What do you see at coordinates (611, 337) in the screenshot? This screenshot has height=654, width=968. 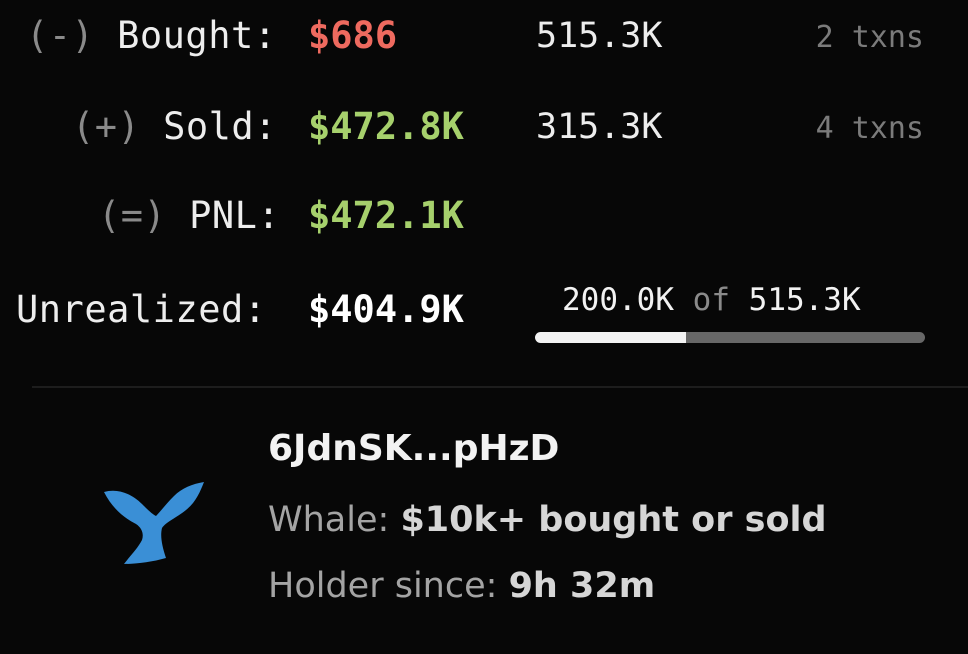 I see `holding-progress-fill` at bounding box center [611, 337].